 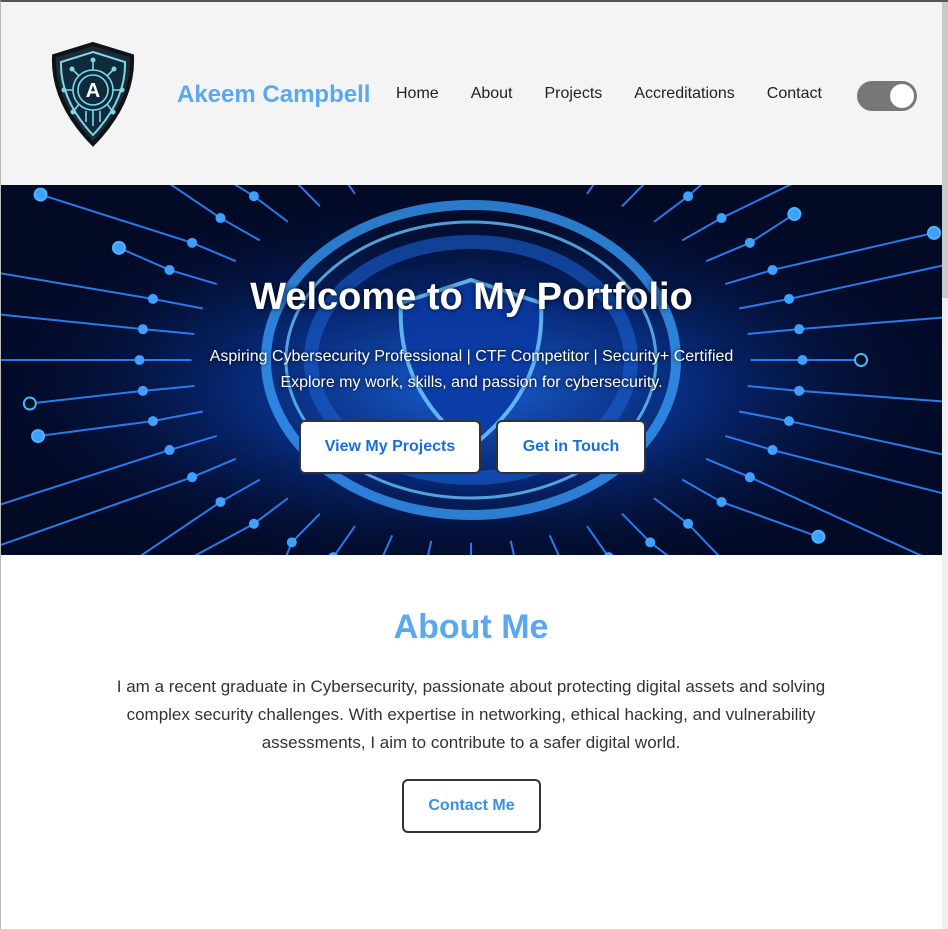 What do you see at coordinates (417, 94) in the screenshot?
I see `nav-home: Home` at bounding box center [417, 94].